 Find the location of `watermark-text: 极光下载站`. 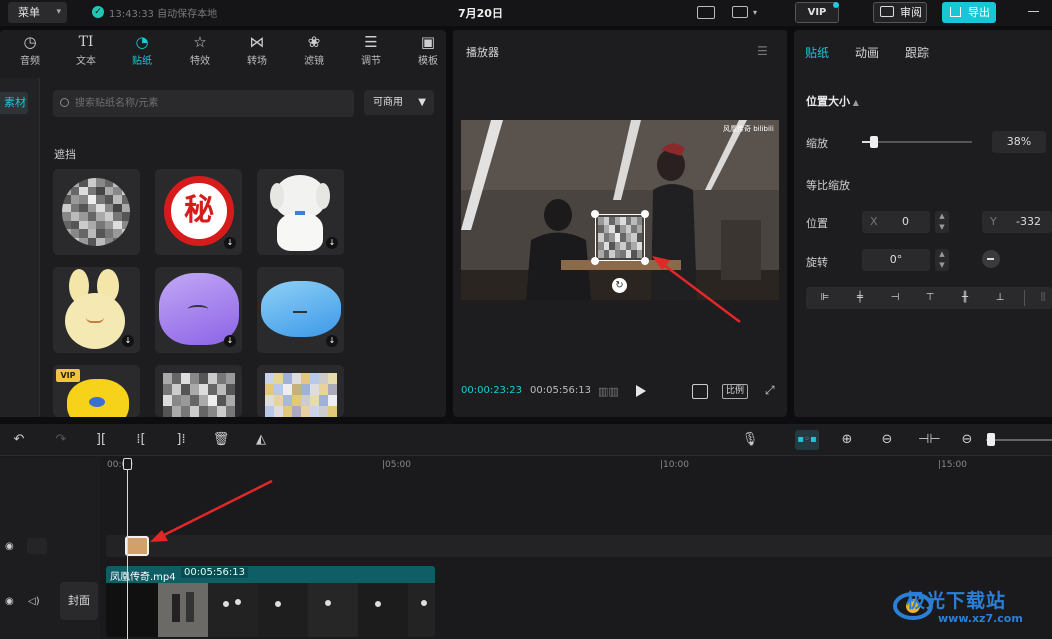

watermark-text: 极光下载站 is located at coordinates (956, 601).